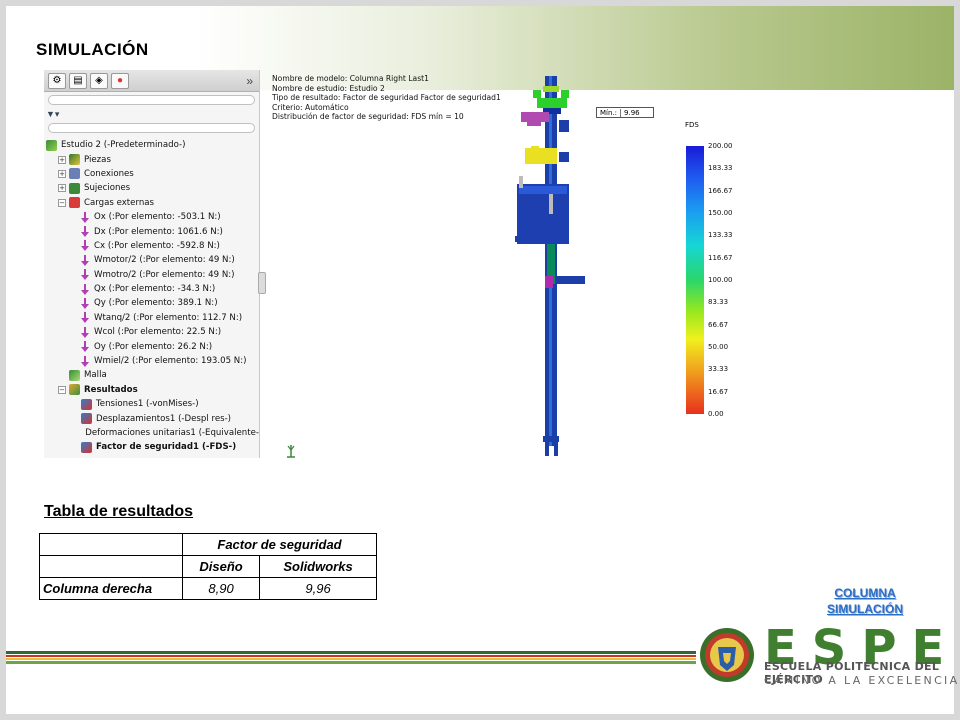 This screenshot has width=960, height=720. I want to click on tree-item-label: Wtanq/2 (:Por elemento: 112.7 N:), so click(168, 317).